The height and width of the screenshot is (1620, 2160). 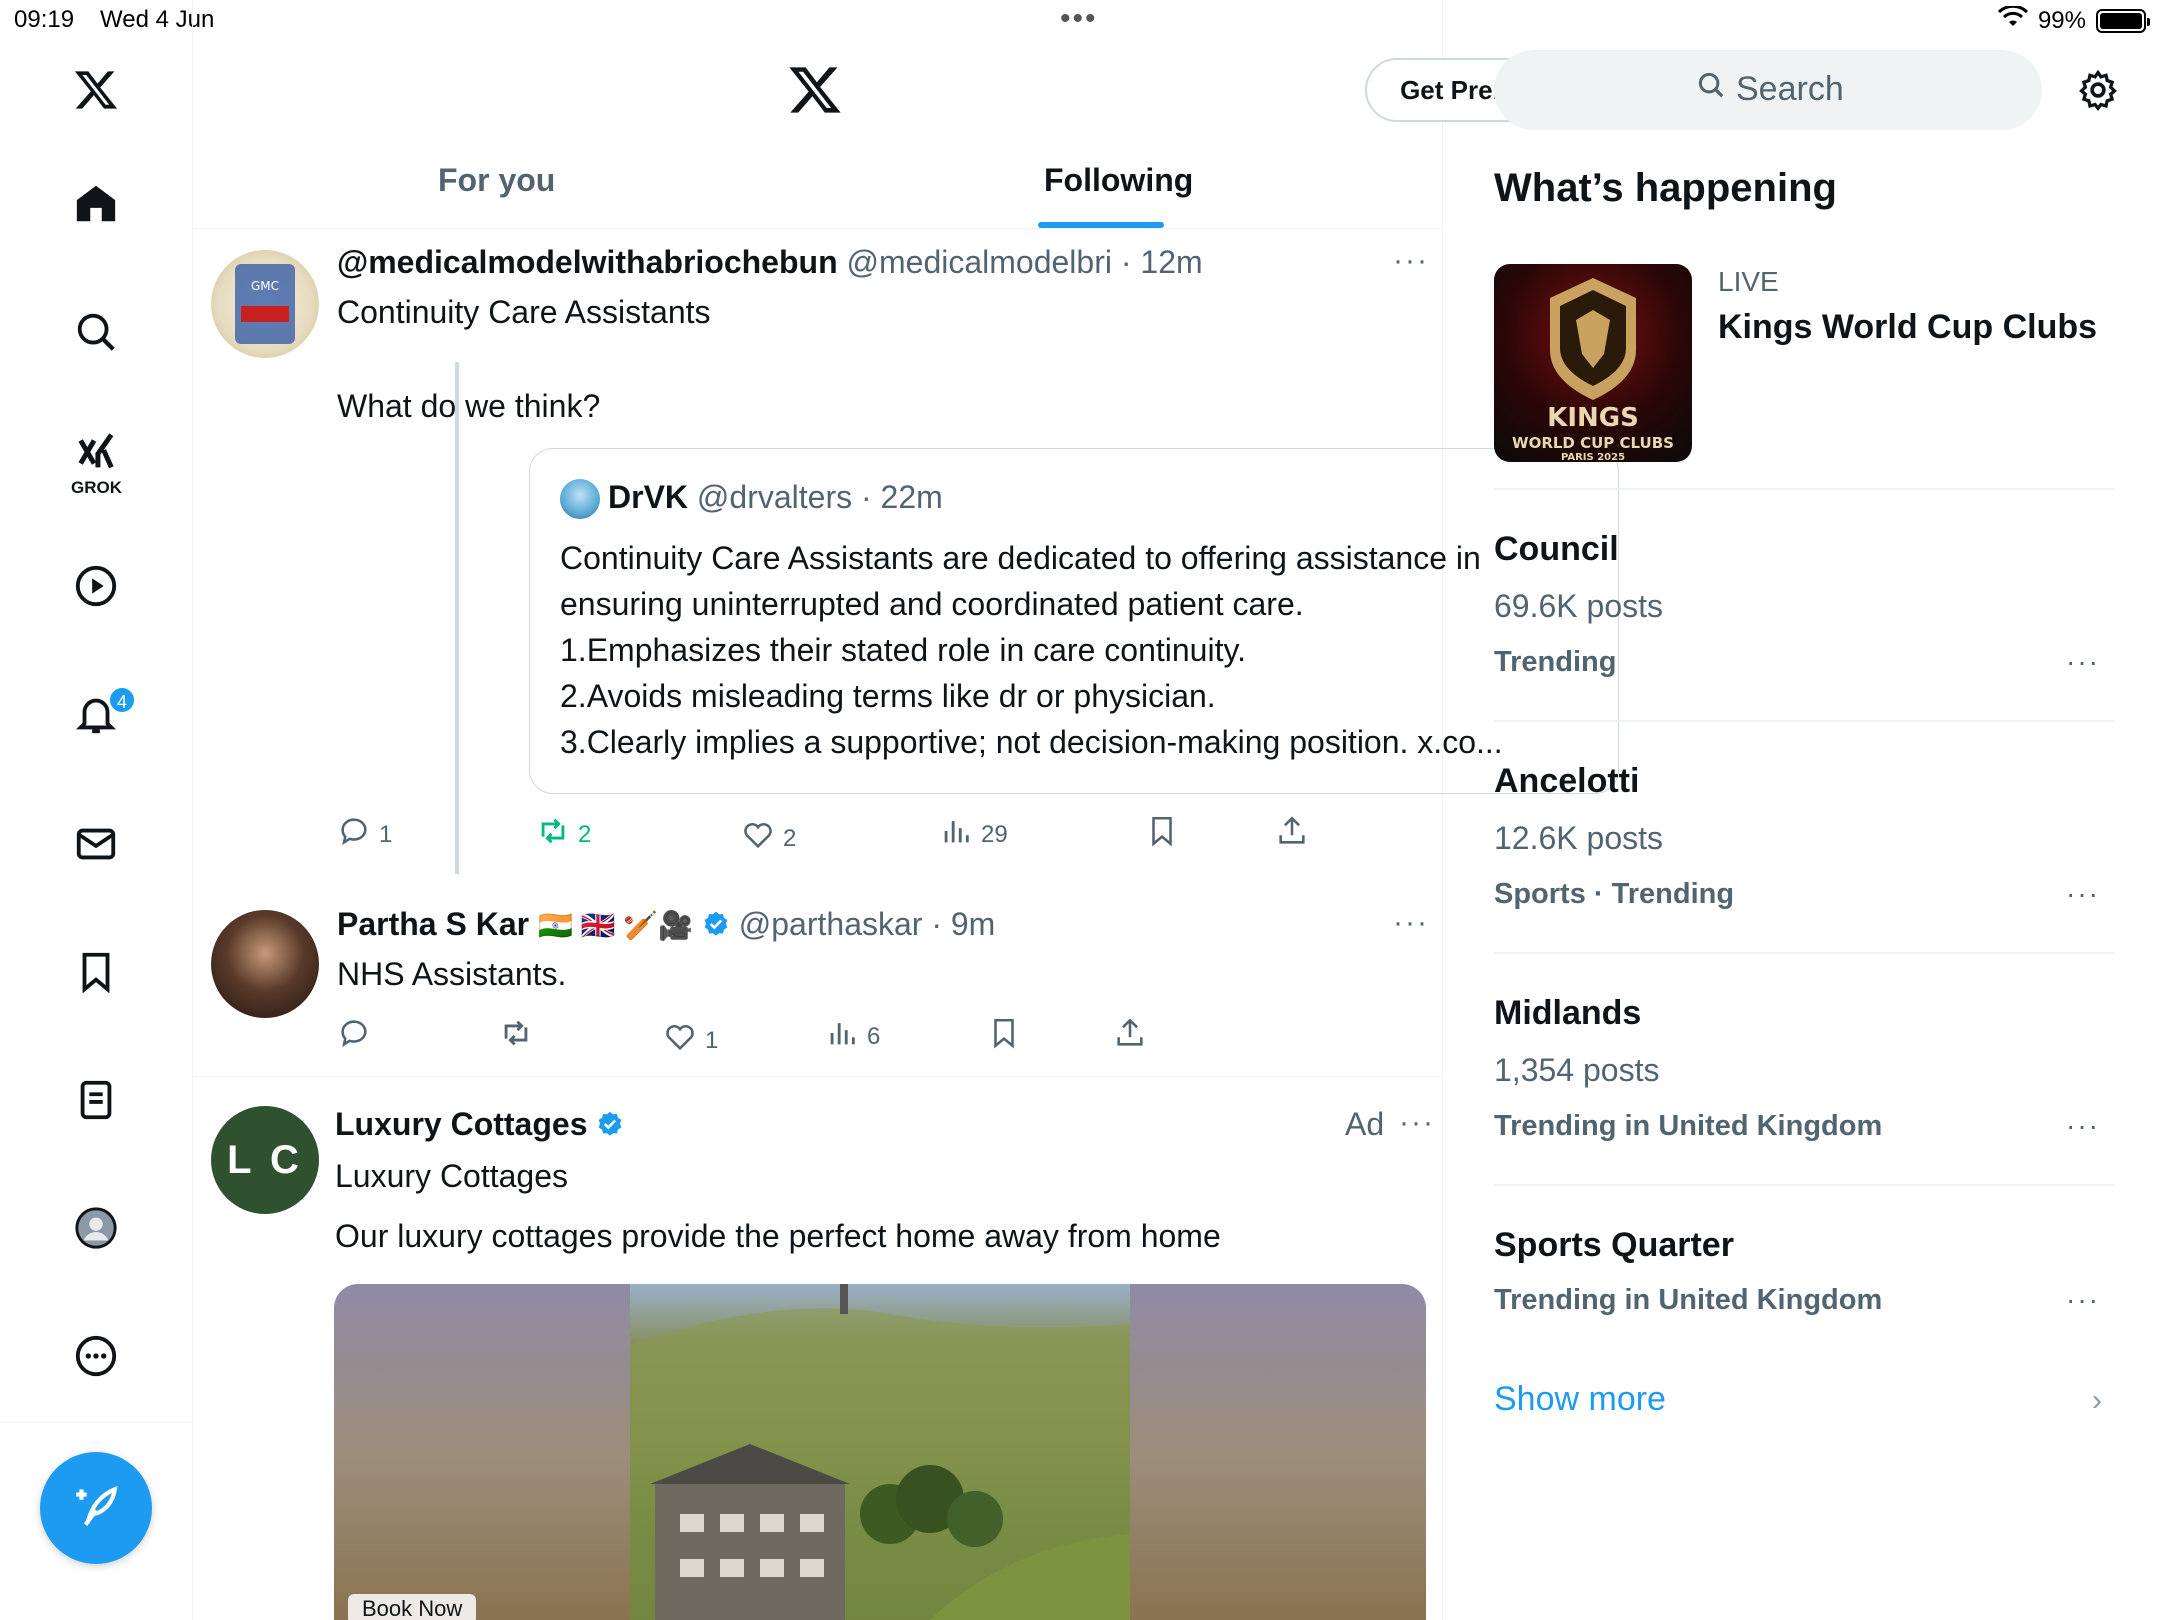 I want to click on repost-button, so click(x=520, y=1036).